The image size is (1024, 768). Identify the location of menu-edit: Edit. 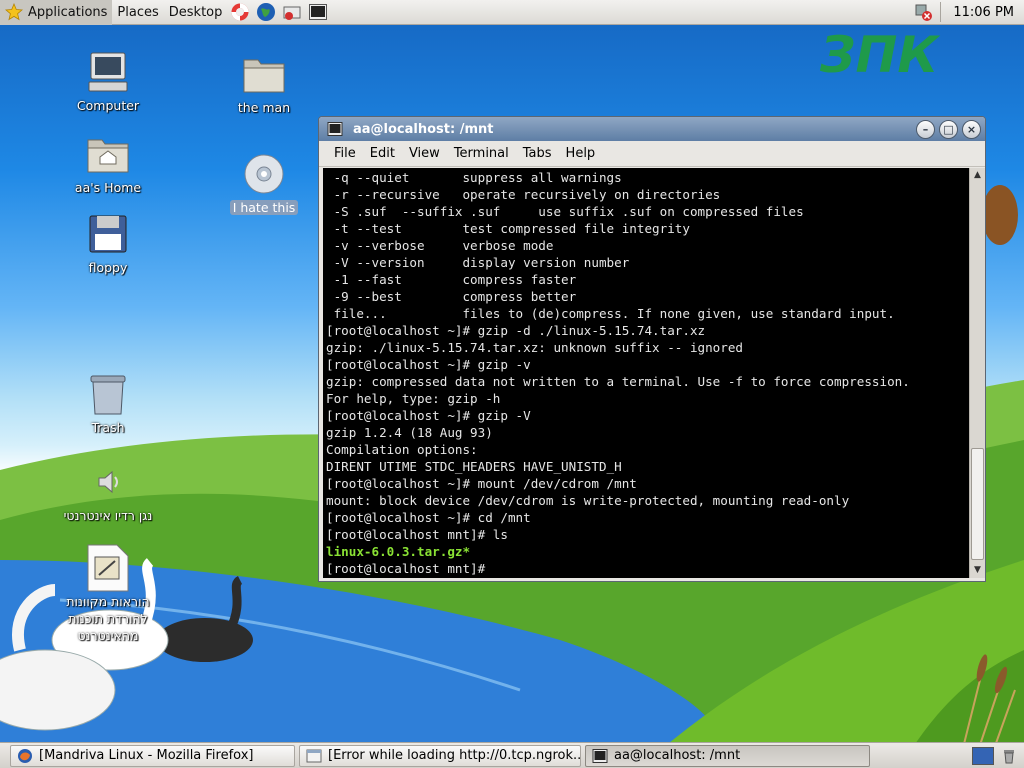
(382, 153).